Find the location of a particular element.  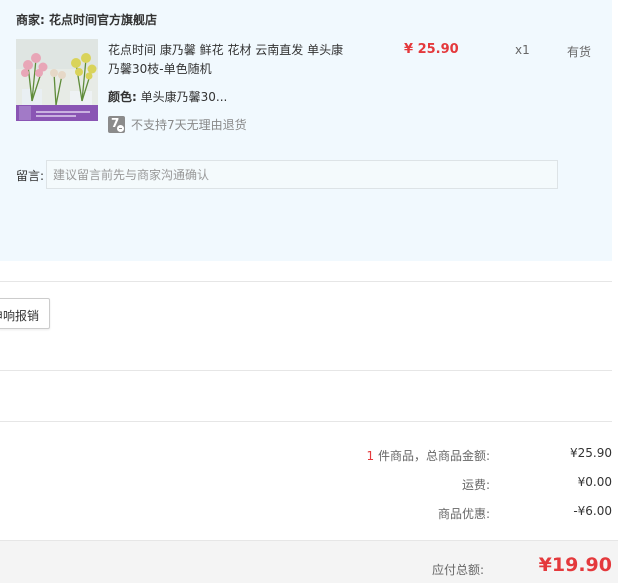

merchant-label: 商家: is located at coordinates (30, 20).